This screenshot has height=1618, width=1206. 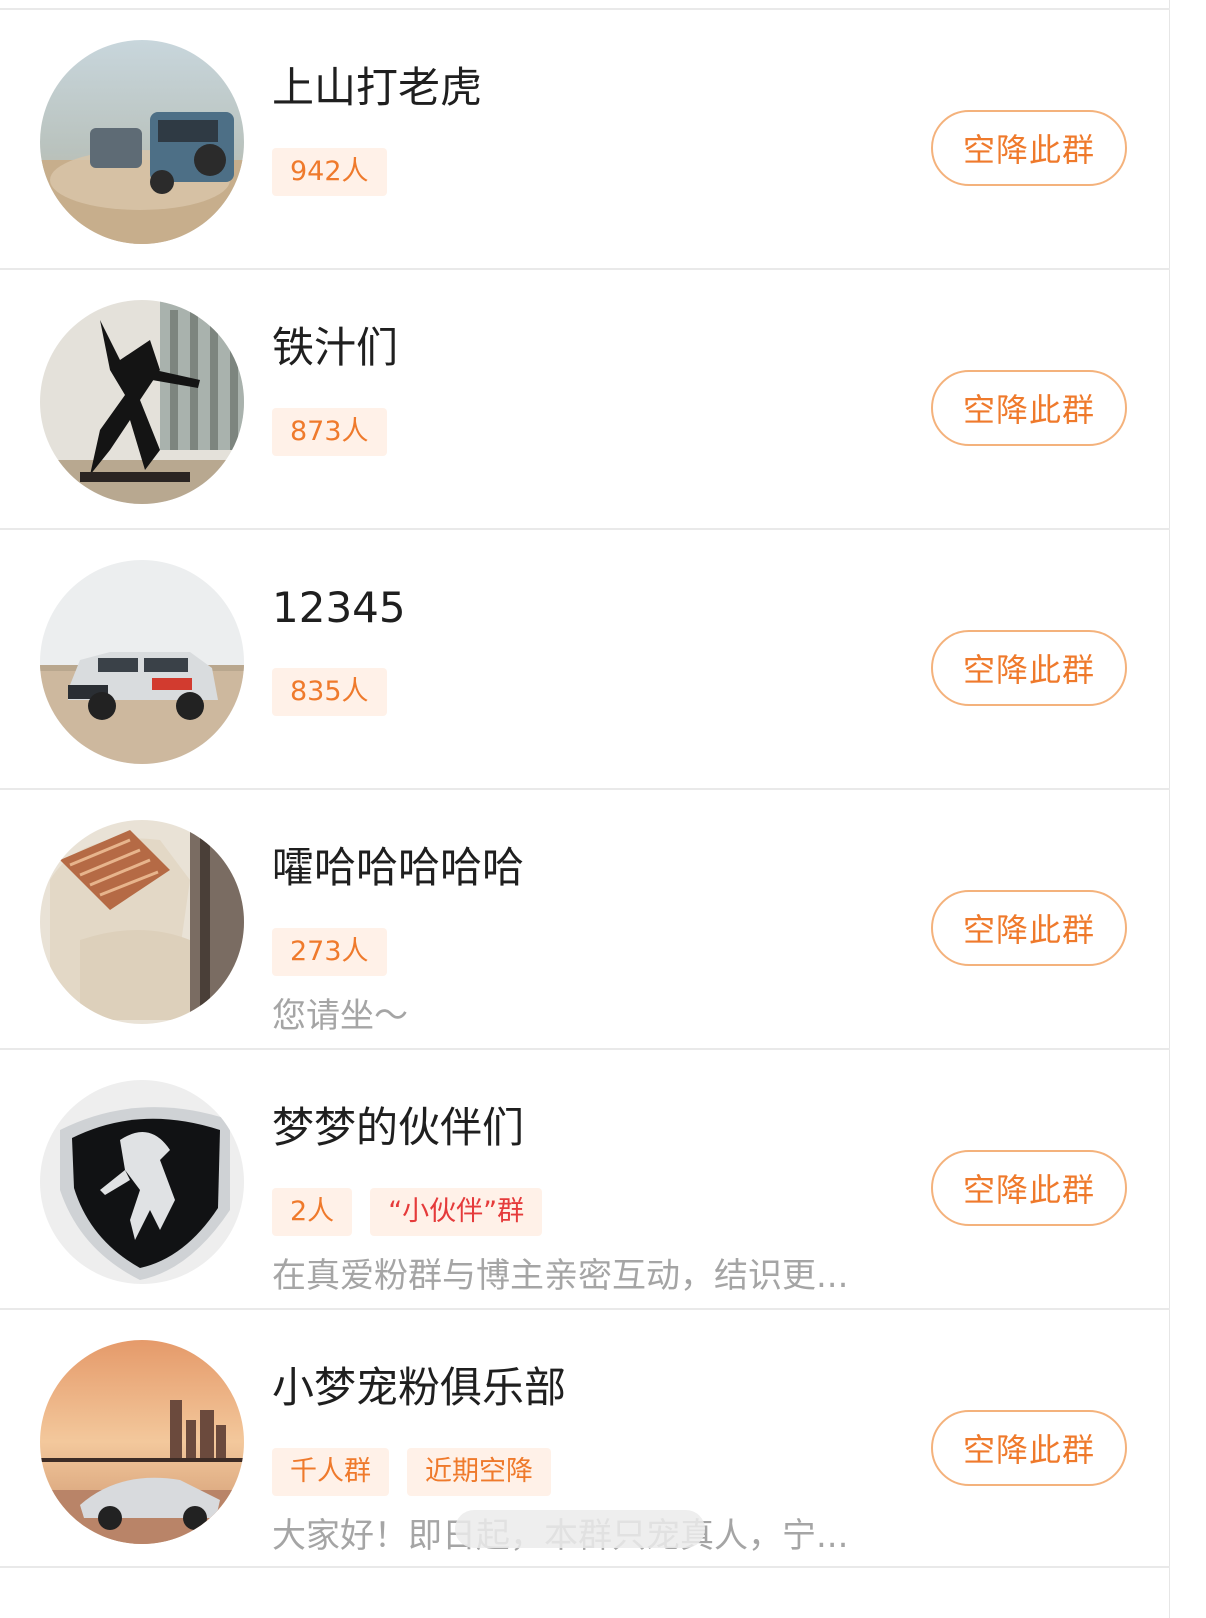 I want to click on group-name: 上山打老虎, so click(x=377, y=87).